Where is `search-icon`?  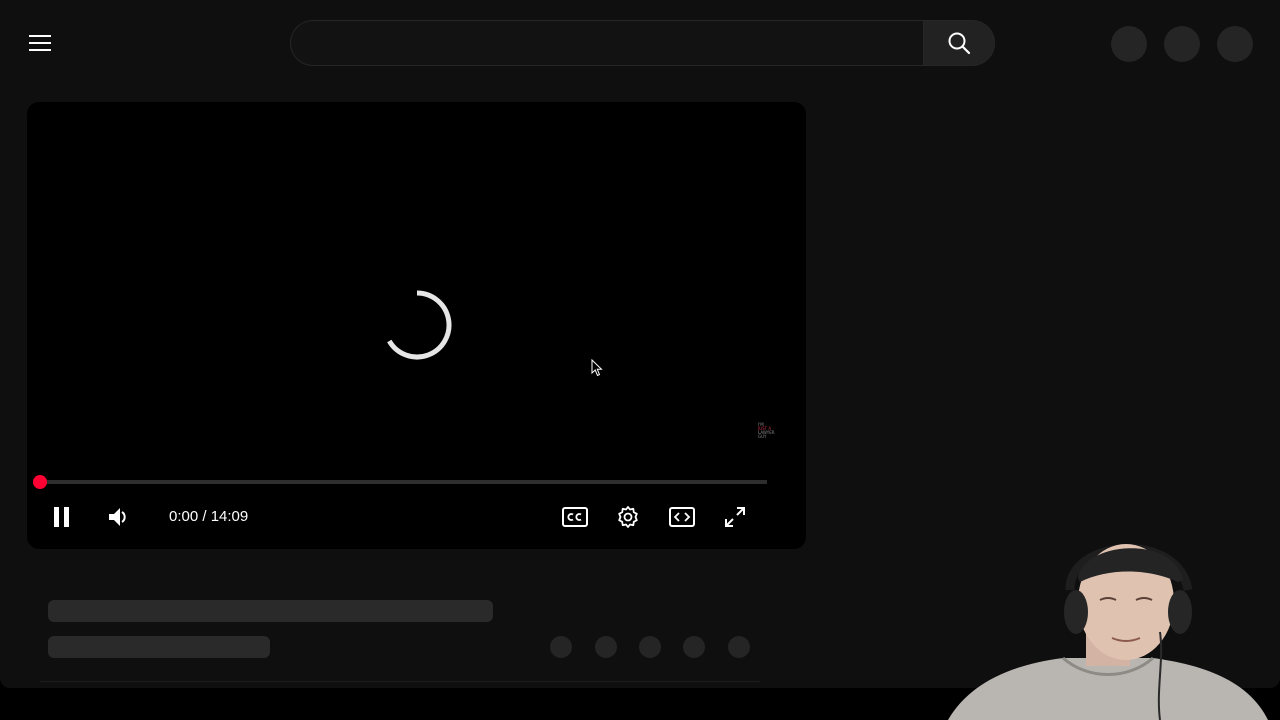 search-icon is located at coordinates (959, 43).